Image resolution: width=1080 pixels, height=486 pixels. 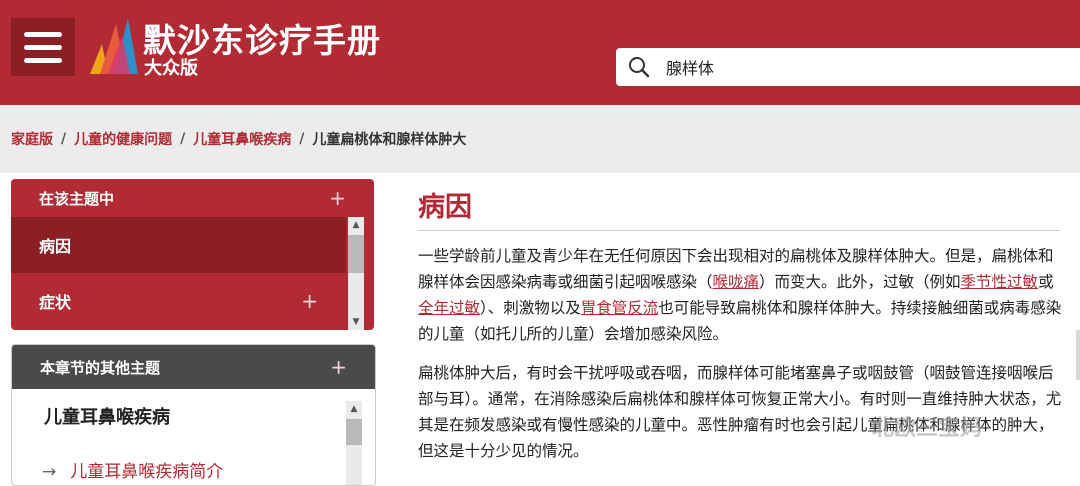 What do you see at coordinates (1046, 282) in the screenshot?
I see `paragraph-text: 或` at bounding box center [1046, 282].